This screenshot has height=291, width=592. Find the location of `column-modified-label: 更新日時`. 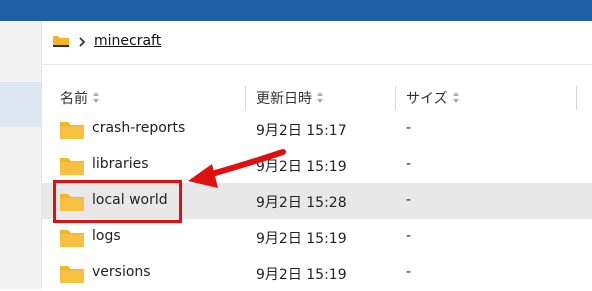

column-modified-label: 更新日時 is located at coordinates (284, 99).